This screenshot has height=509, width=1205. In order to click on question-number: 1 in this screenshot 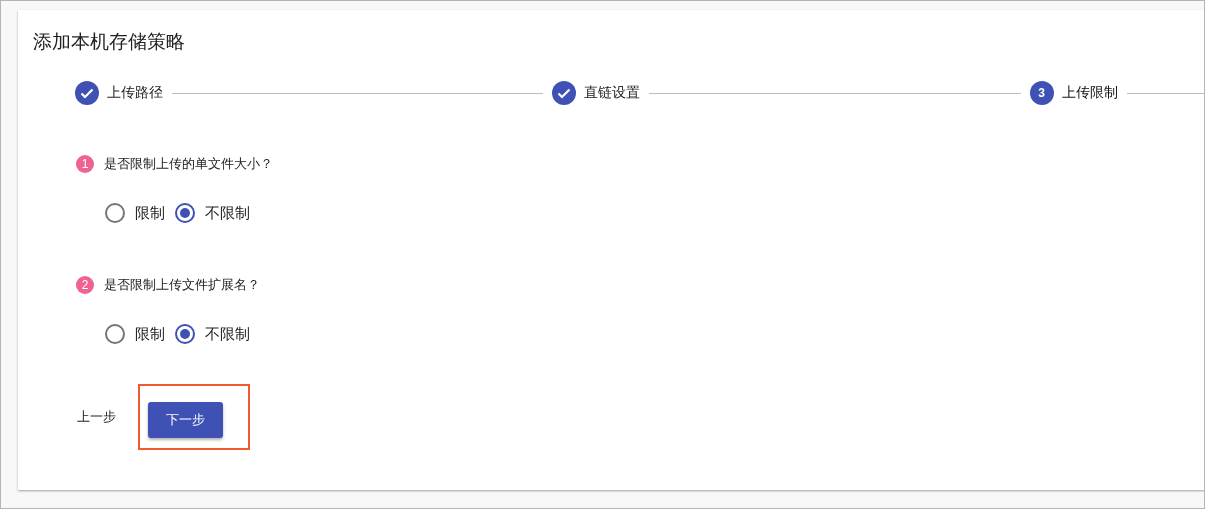, I will do `click(85, 164)`.